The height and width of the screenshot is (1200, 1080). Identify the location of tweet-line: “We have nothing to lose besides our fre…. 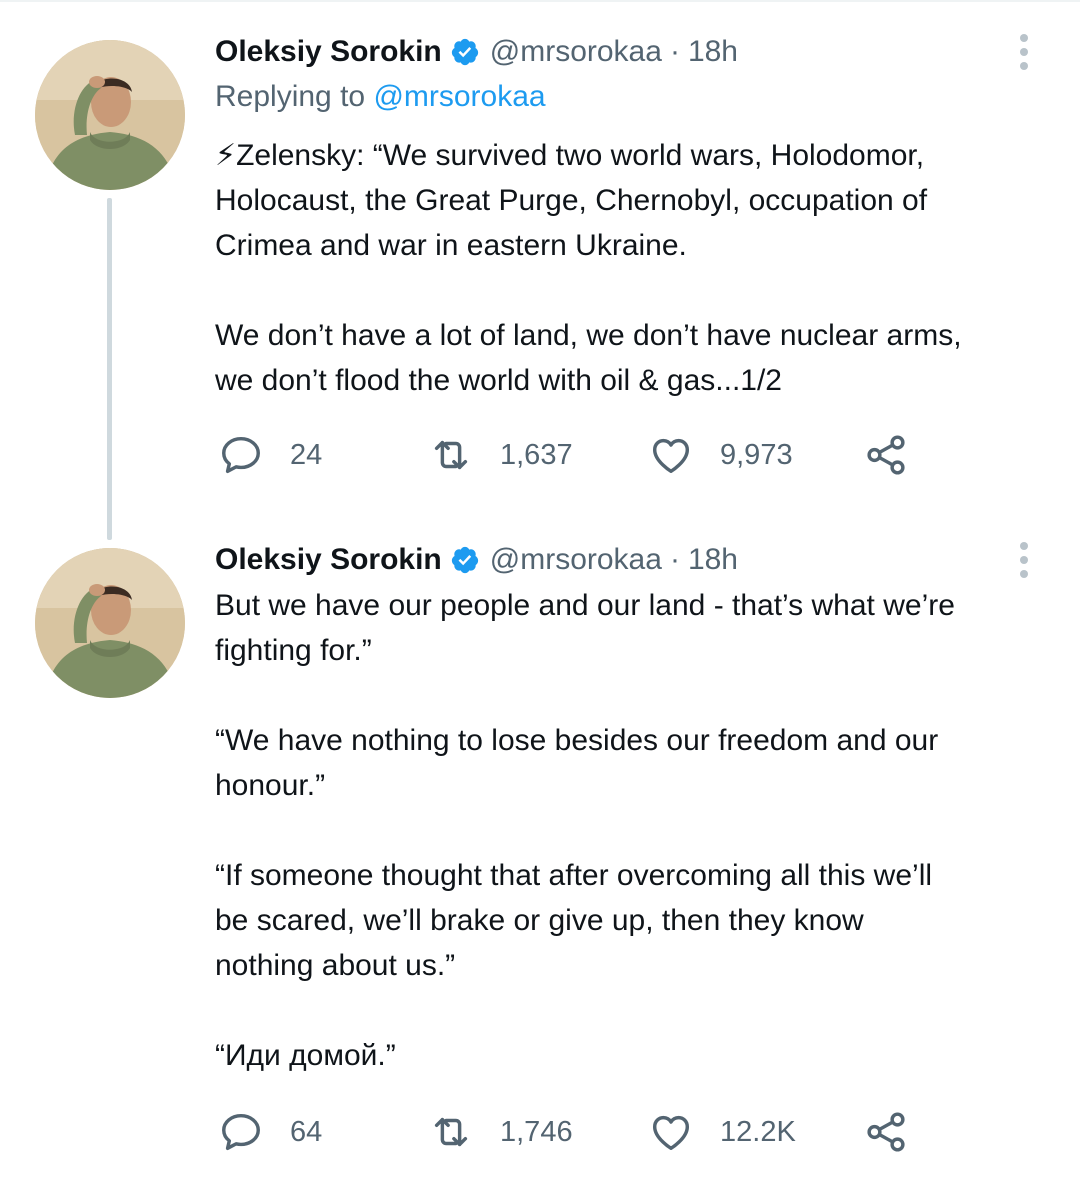
(577, 740).